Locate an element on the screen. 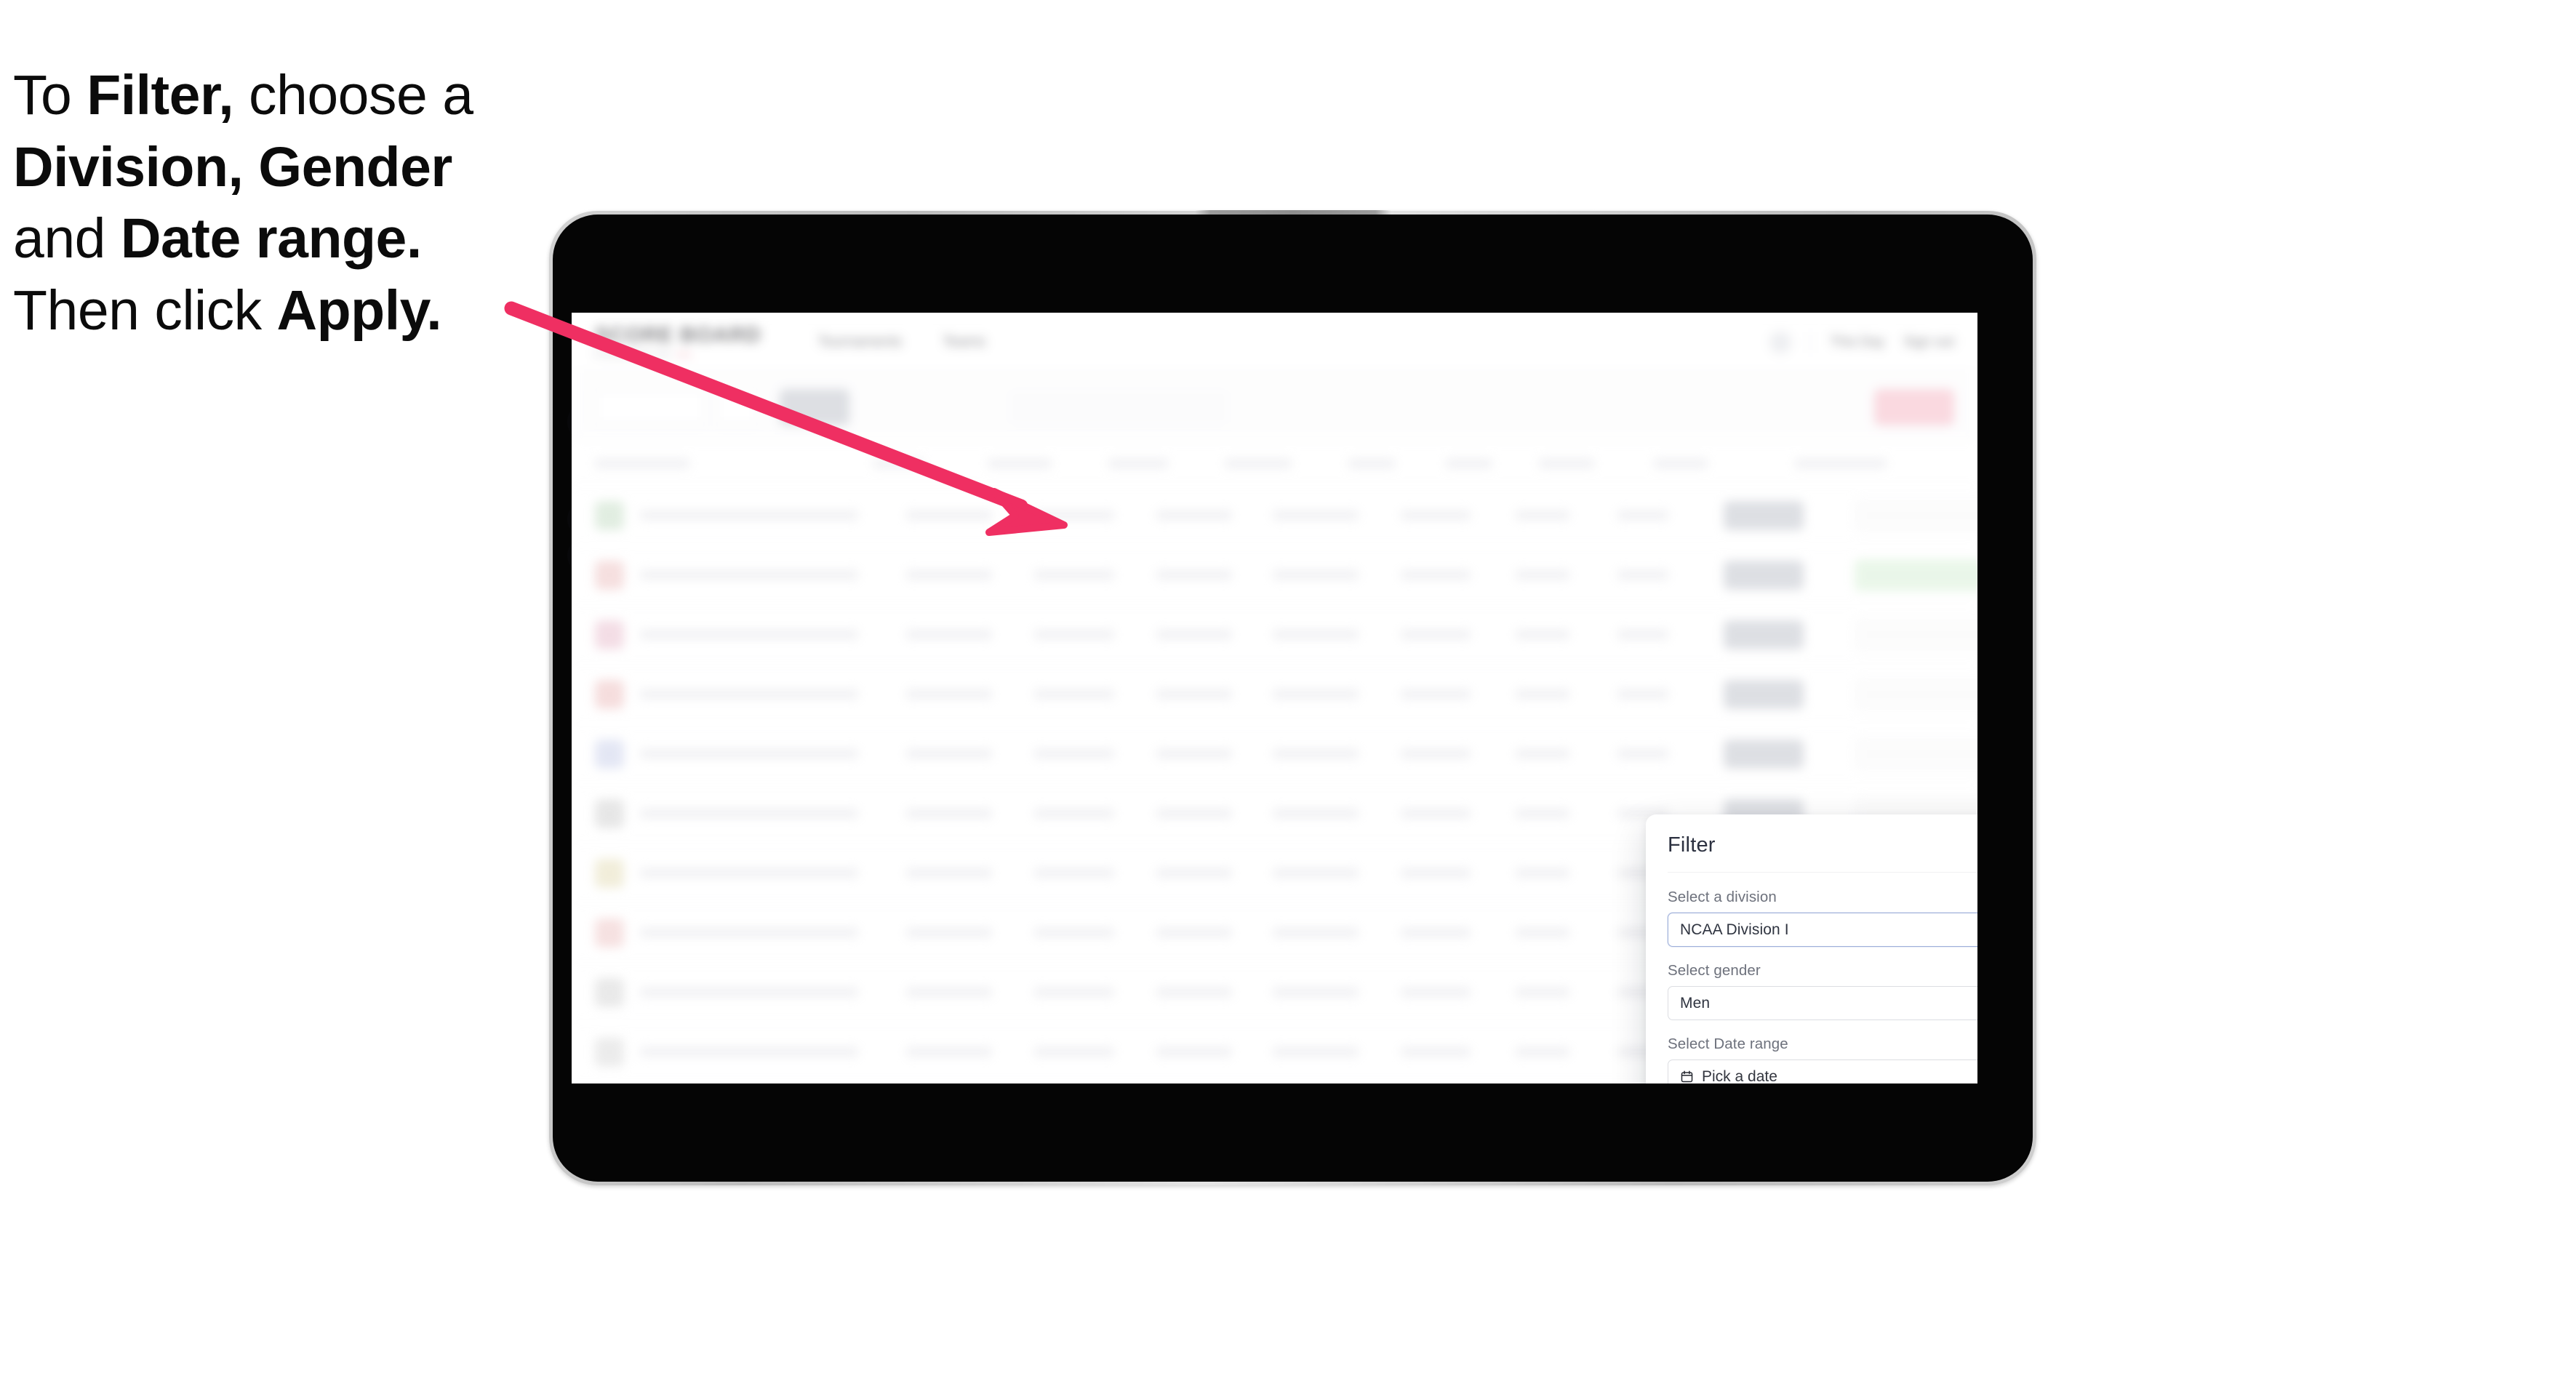  header-account-area: This Day Sign out is located at coordinates (1861, 342).